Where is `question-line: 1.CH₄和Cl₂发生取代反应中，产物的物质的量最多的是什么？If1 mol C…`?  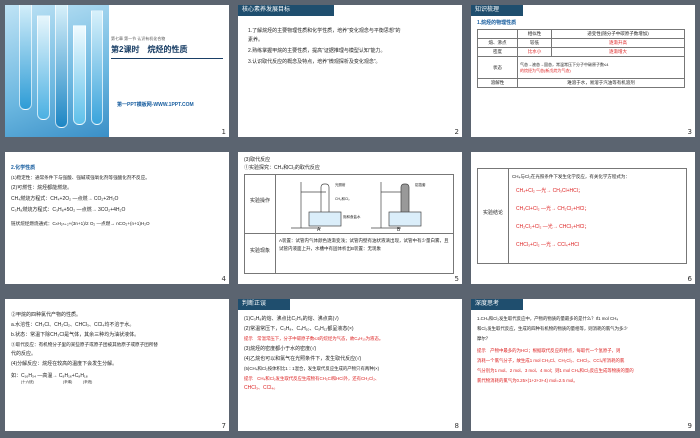 question-line: 1.CH₄和Cl₂发生取代反应中，产物的物质的量最多的是什么？If1 mol C… is located at coordinates (548, 318).